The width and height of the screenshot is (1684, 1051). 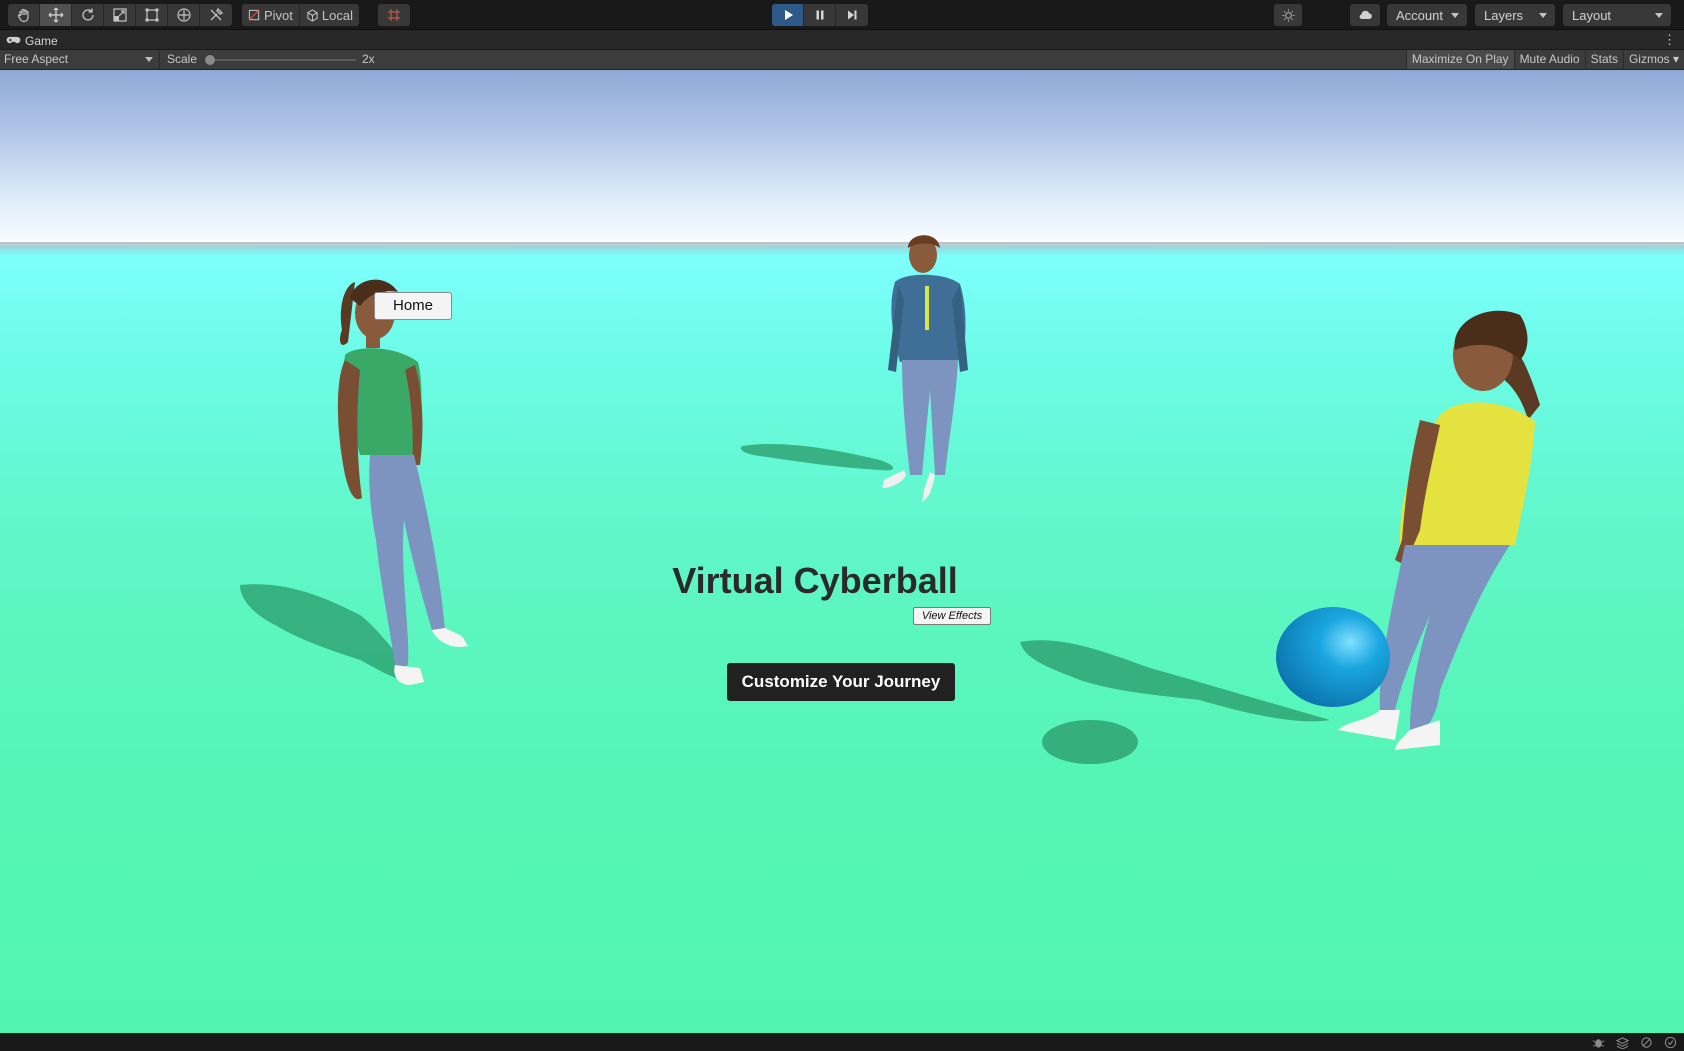 What do you see at coordinates (1592, 15) in the screenshot?
I see `layout-label: Layout` at bounding box center [1592, 15].